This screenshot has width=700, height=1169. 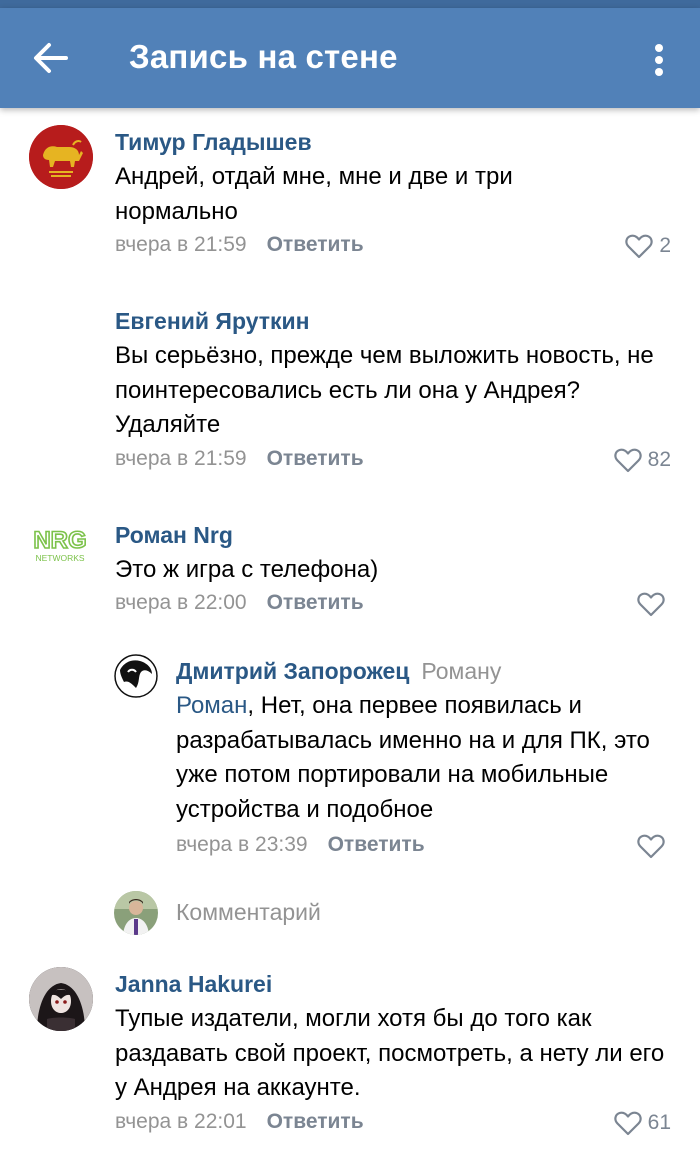 I want to click on back-arrow-icon, so click(x=51, y=58).